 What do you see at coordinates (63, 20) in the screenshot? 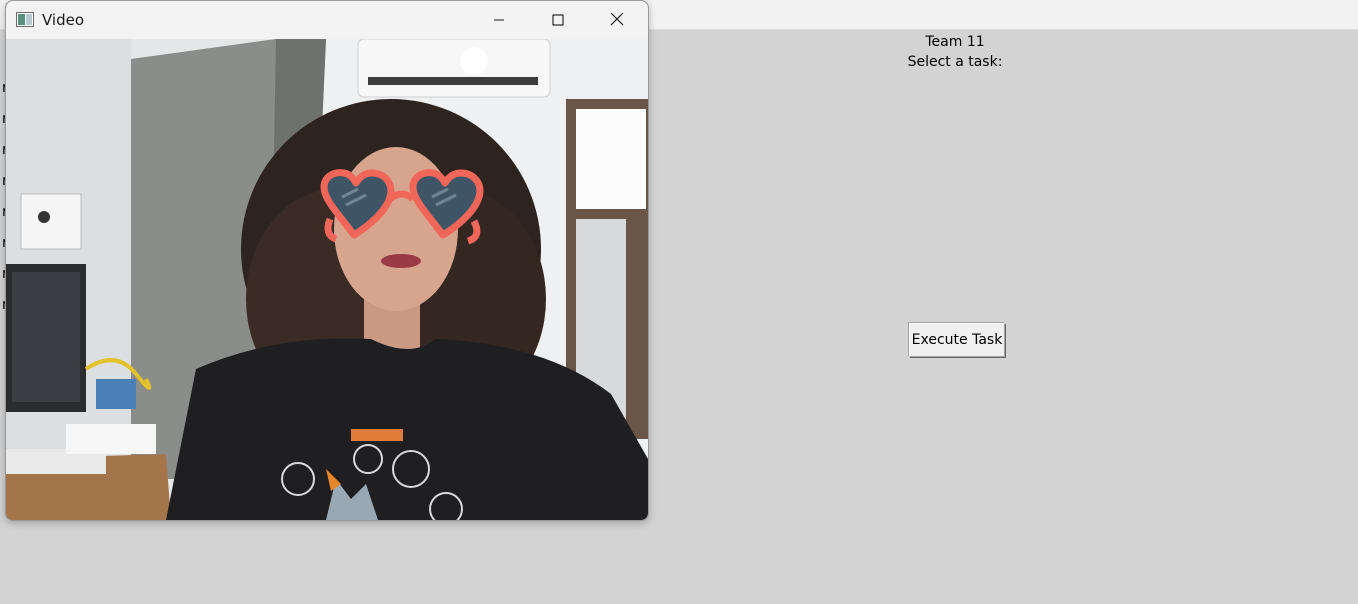
I see `window-title: Video` at bounding box center [63, 20].